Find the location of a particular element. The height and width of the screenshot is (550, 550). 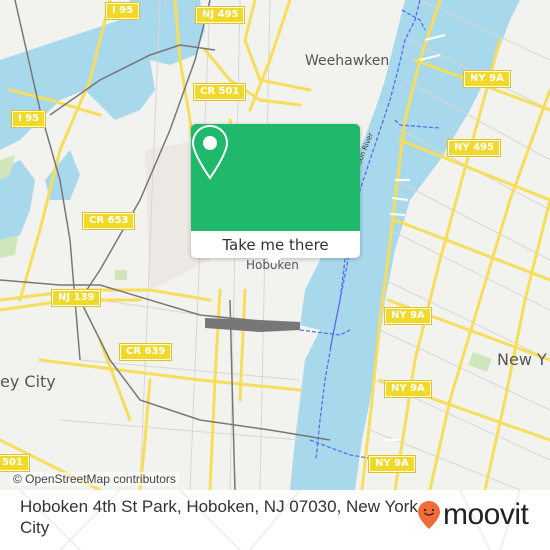

take-me-there-label: Take me there is located at coordinates (275, 244).